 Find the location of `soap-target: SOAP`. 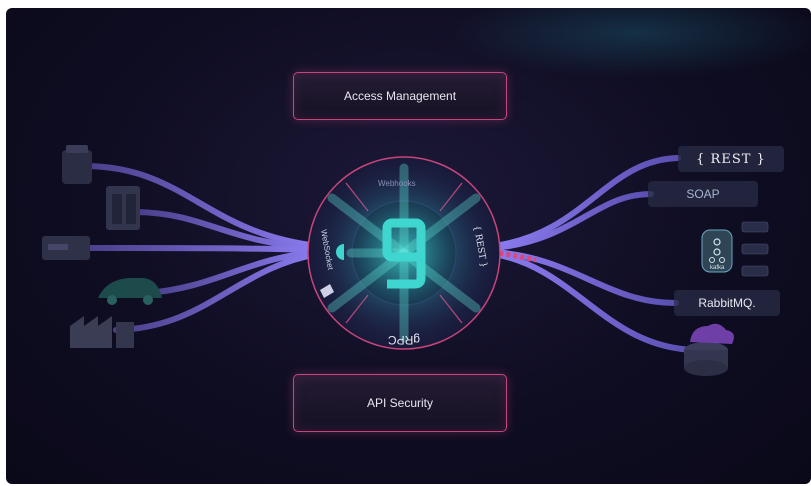

soap-target: SOAP is located at coordinates (703, 194).